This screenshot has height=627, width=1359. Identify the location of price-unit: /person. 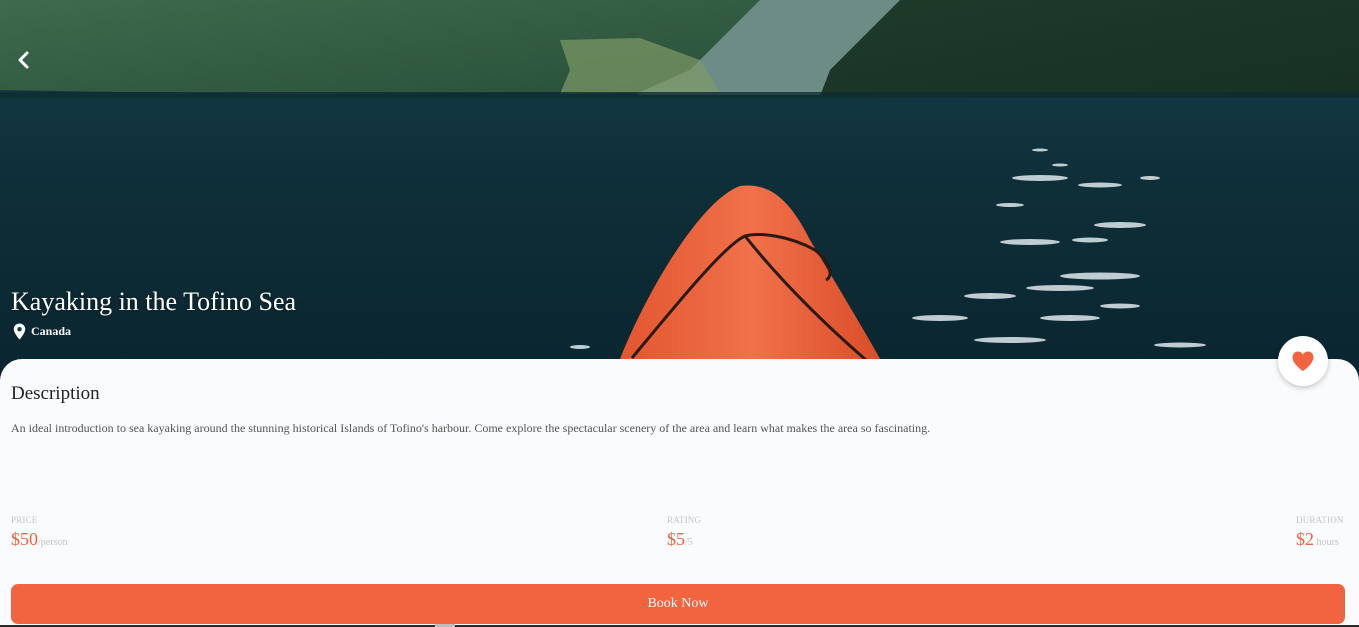
(53, 542).